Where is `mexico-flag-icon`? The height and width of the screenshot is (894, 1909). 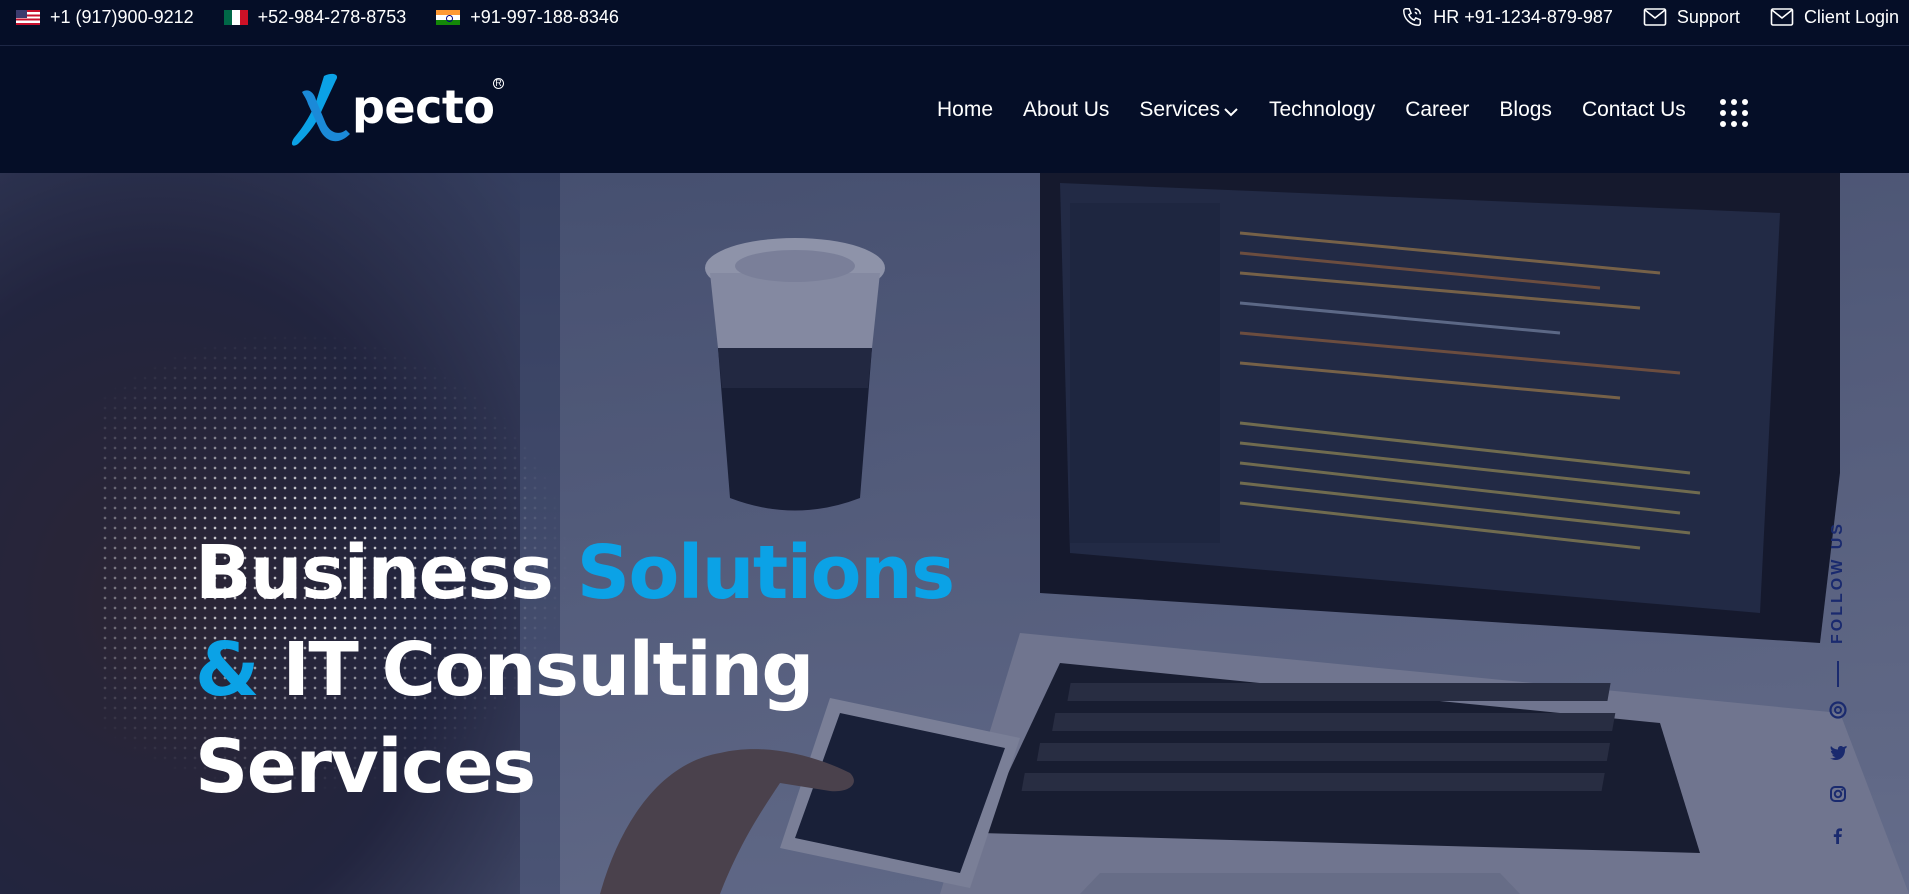
mexico-flag-icon is located at coordinates (235, 17).